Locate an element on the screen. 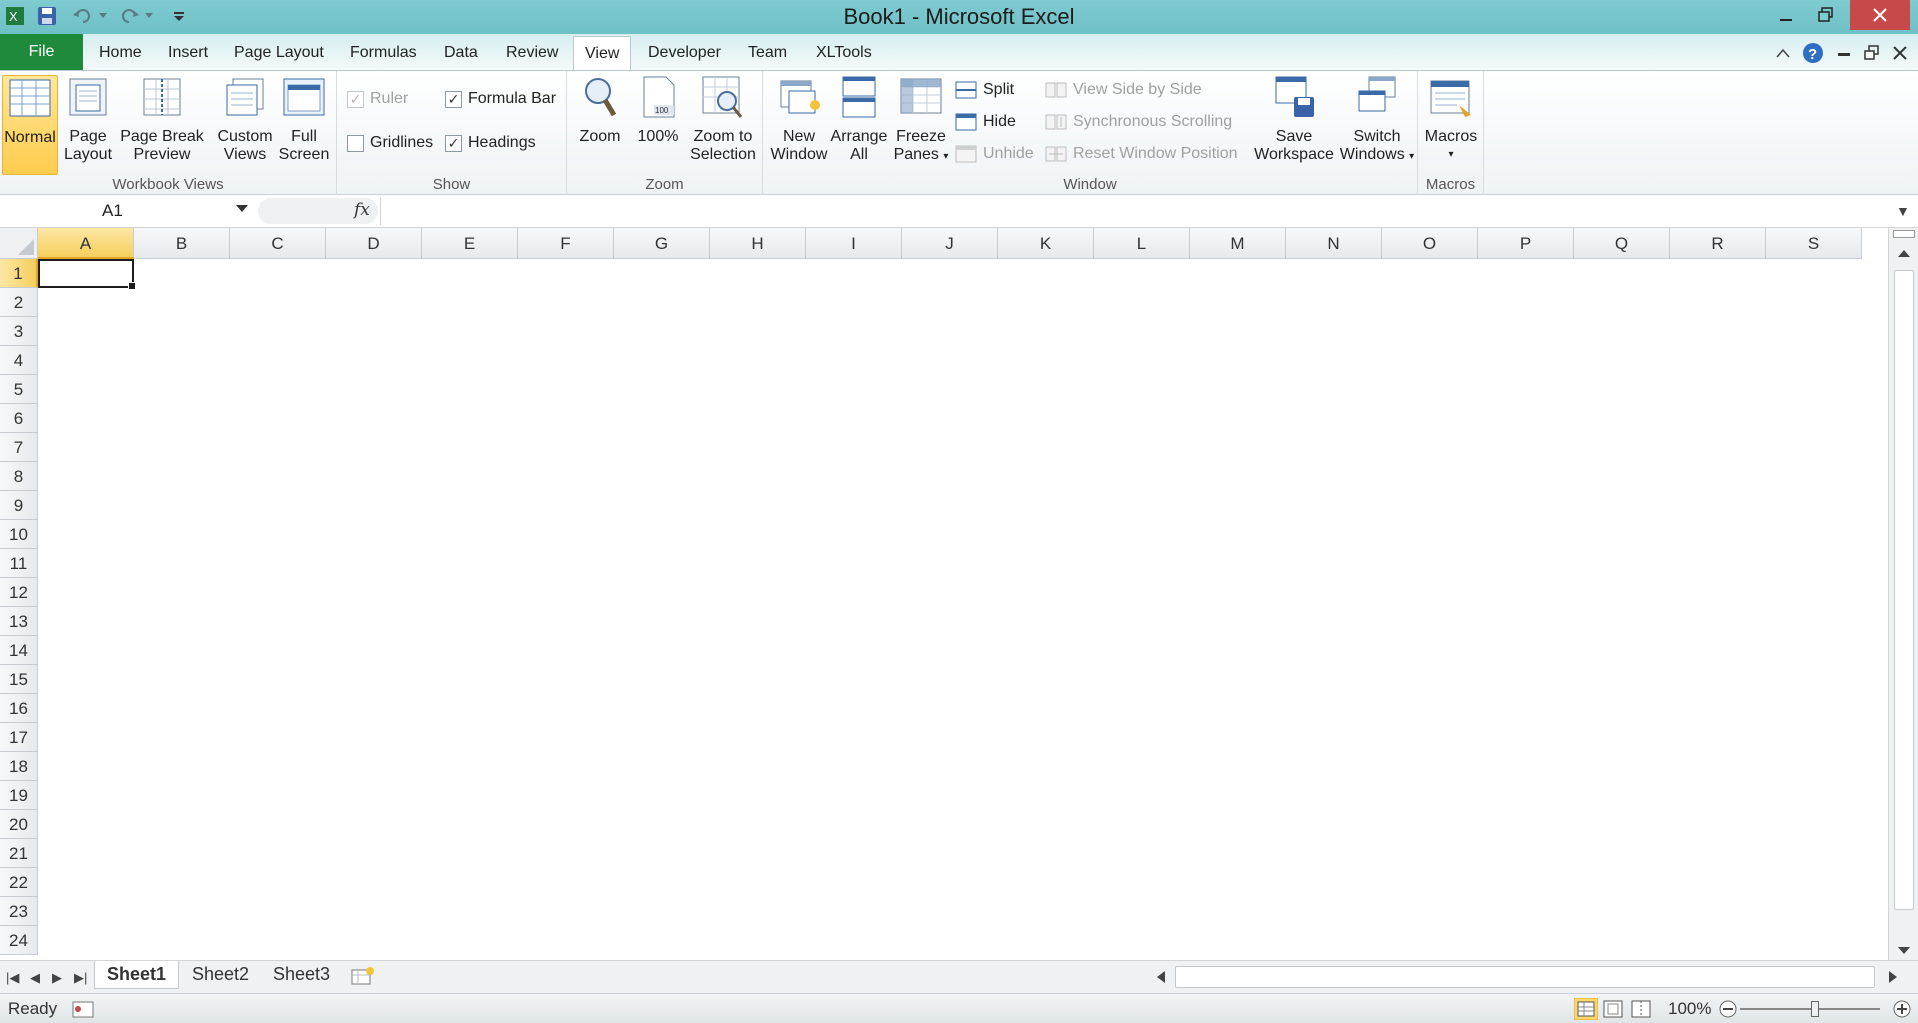  row-header-5: 5 is located at coordinates (19, 389).